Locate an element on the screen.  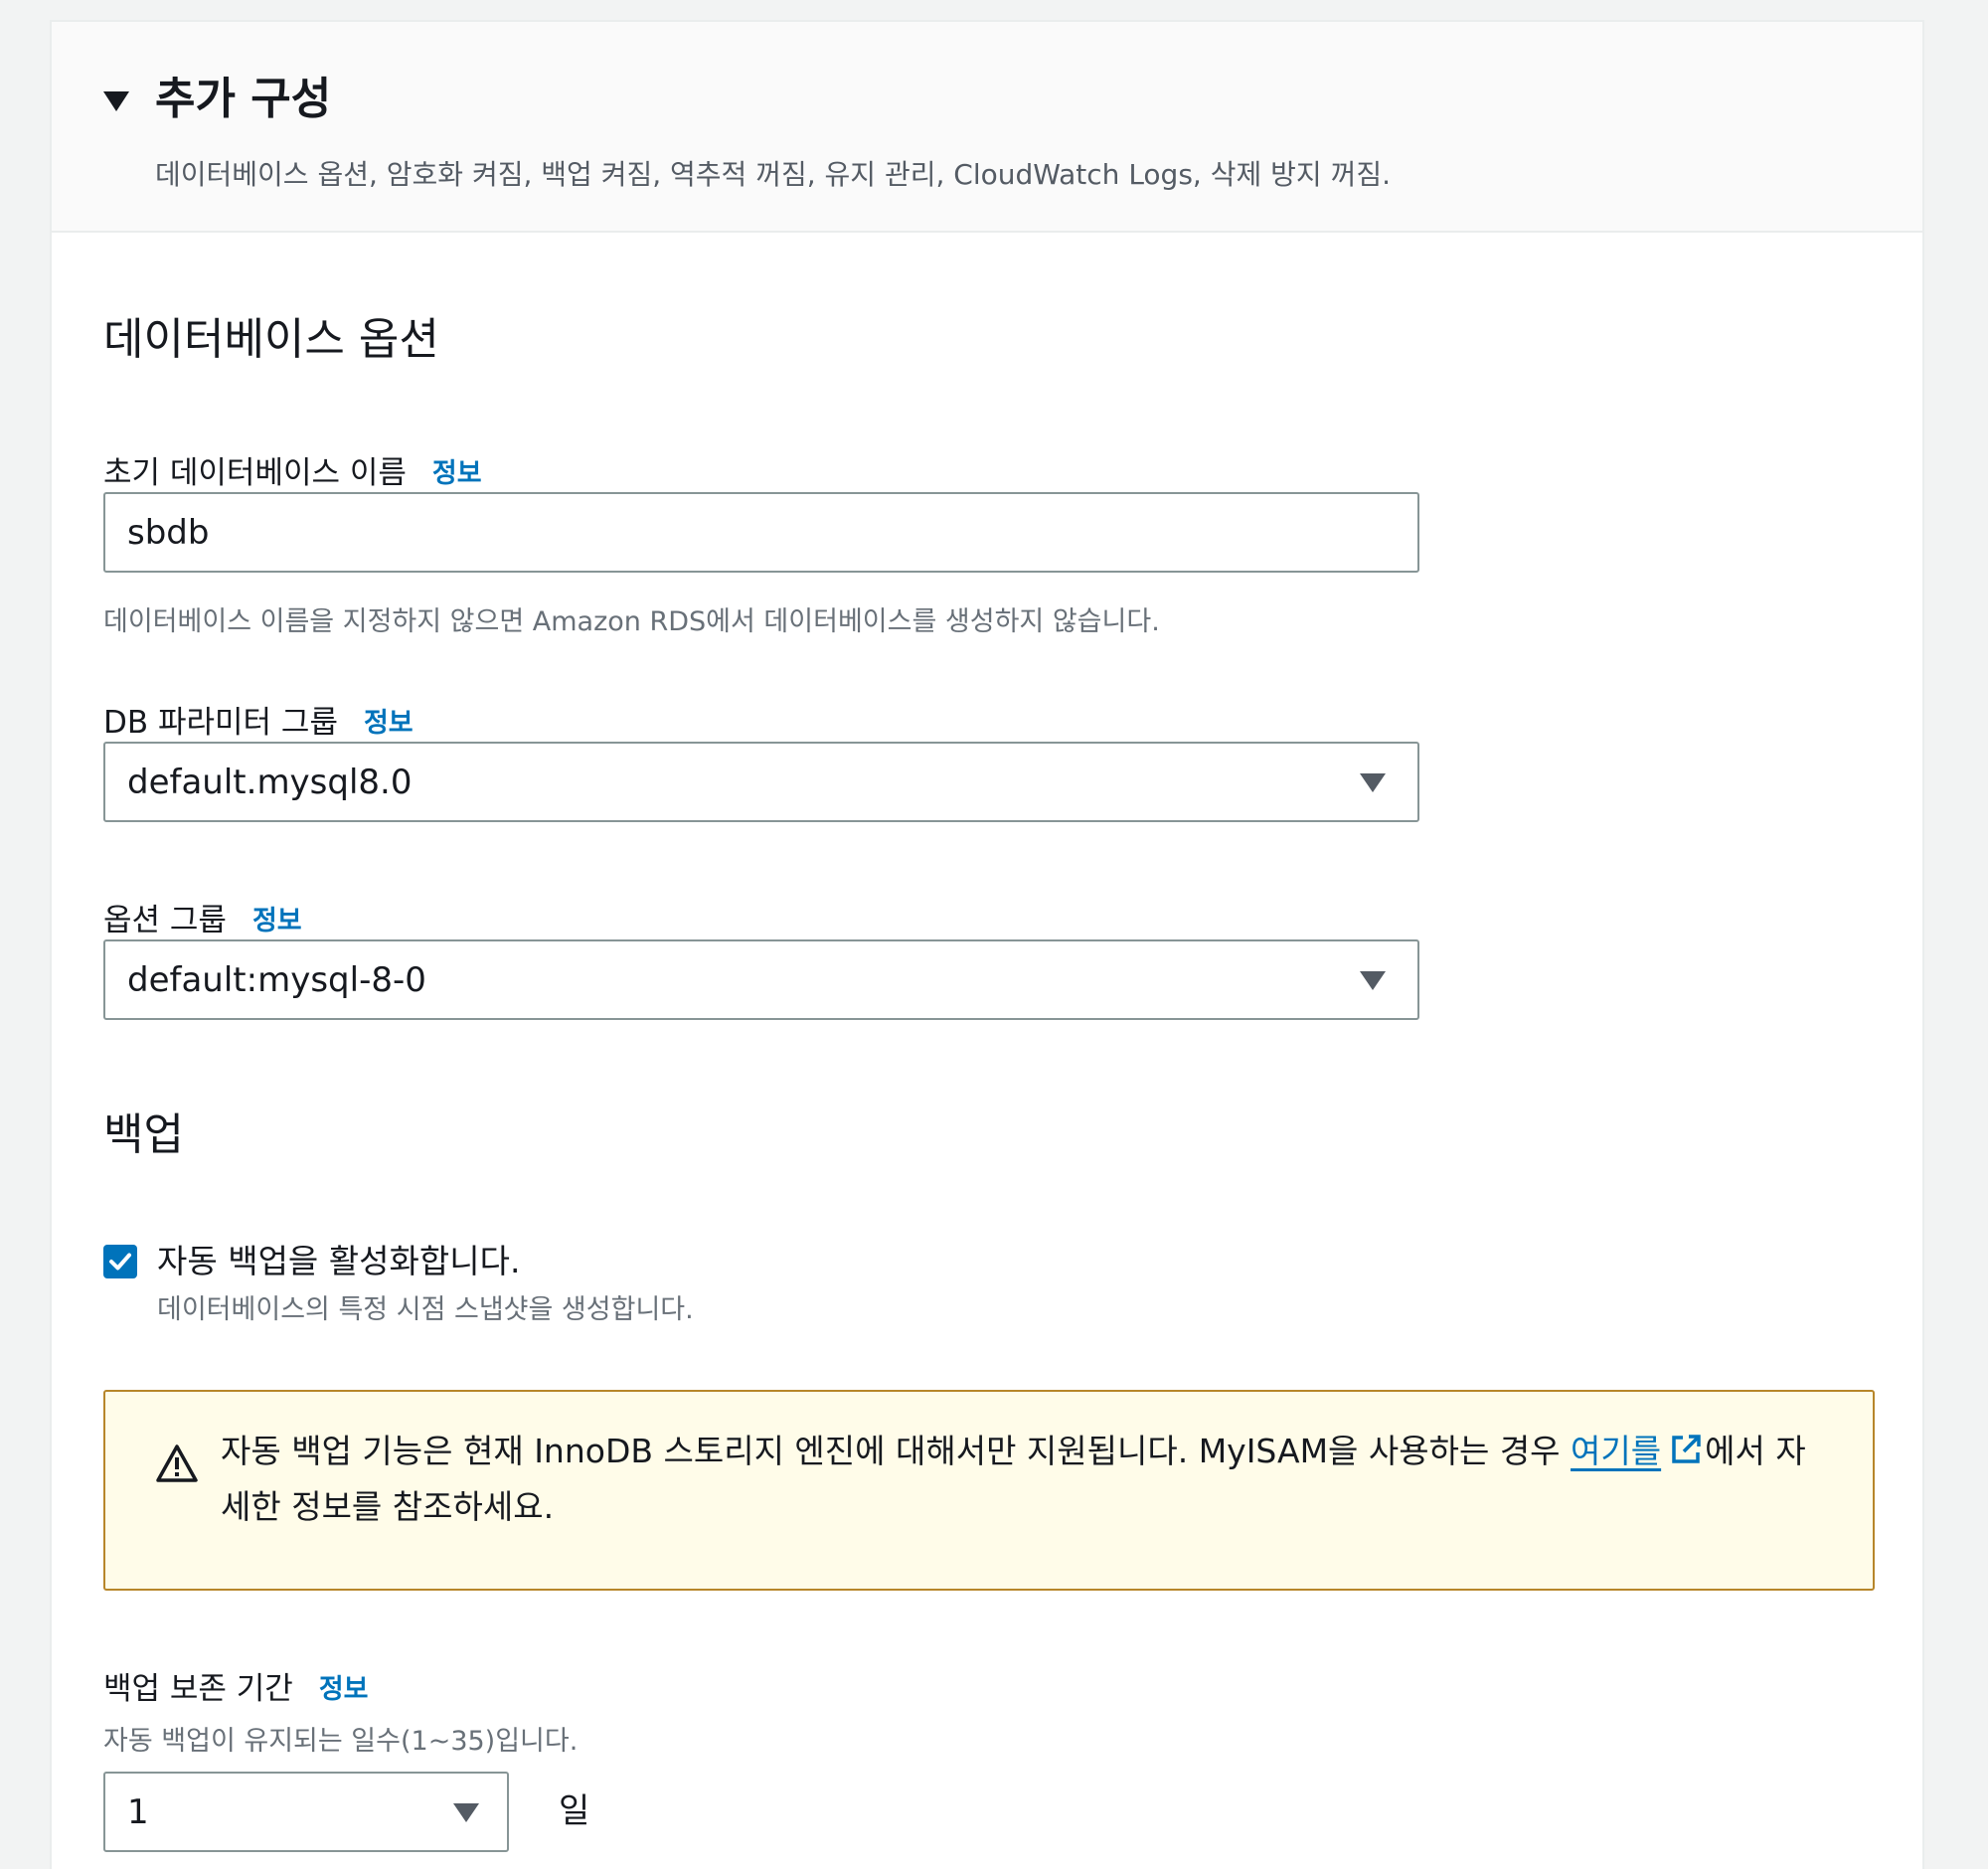
section-title: 추가 구성 is located at coordinates (243, 99).